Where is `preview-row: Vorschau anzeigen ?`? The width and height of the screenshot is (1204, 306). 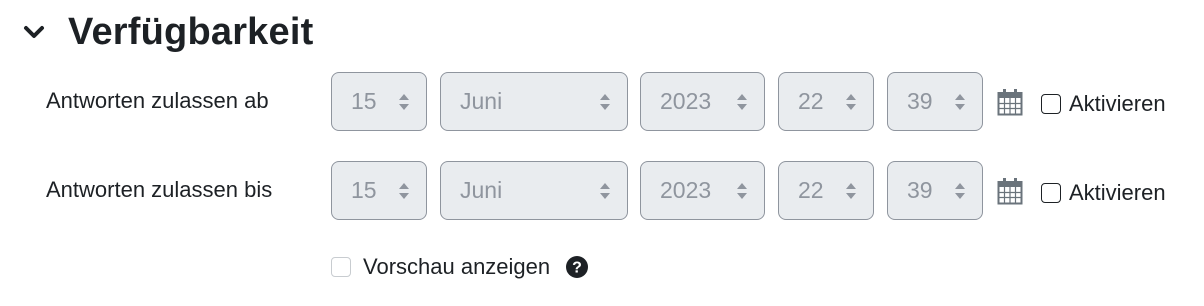
preview-row: Vorschau anzeigen ? is located at coordinates (460, 267).